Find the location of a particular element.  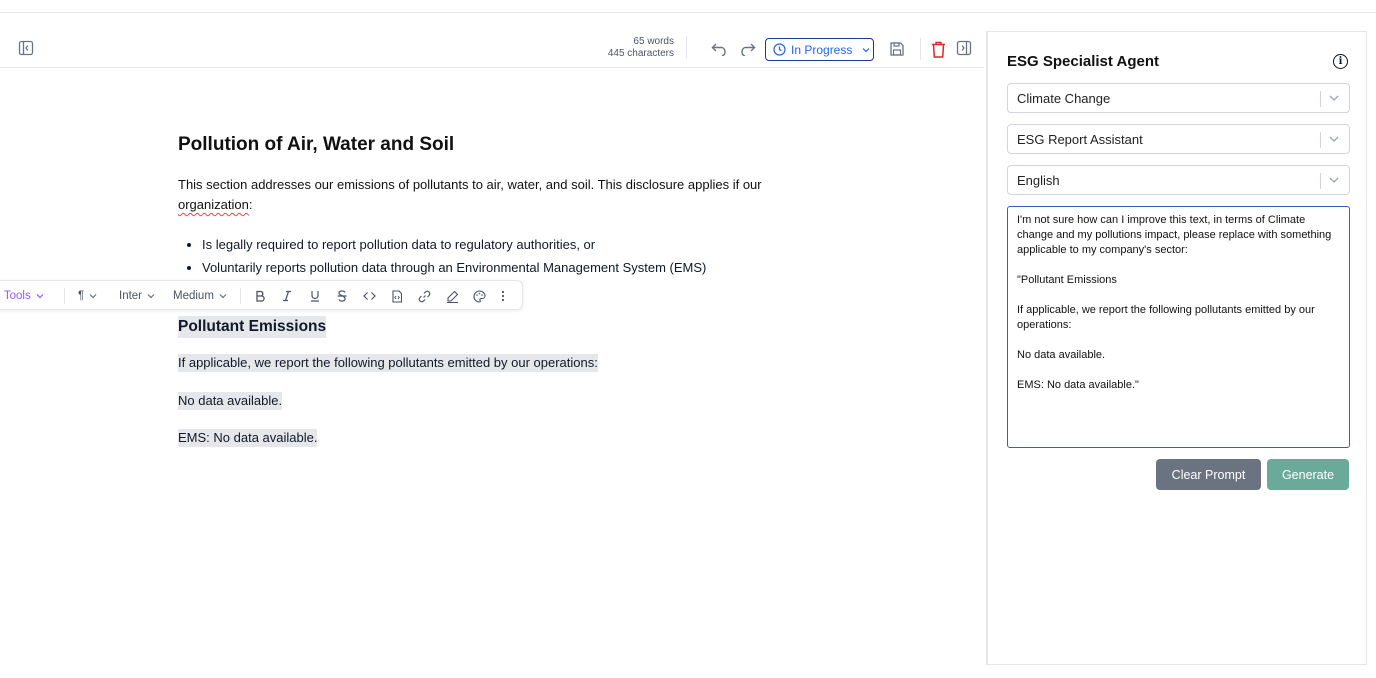

editor-toolbar: 65 words 445 characters In Progress is located at coordinates (492, 49).